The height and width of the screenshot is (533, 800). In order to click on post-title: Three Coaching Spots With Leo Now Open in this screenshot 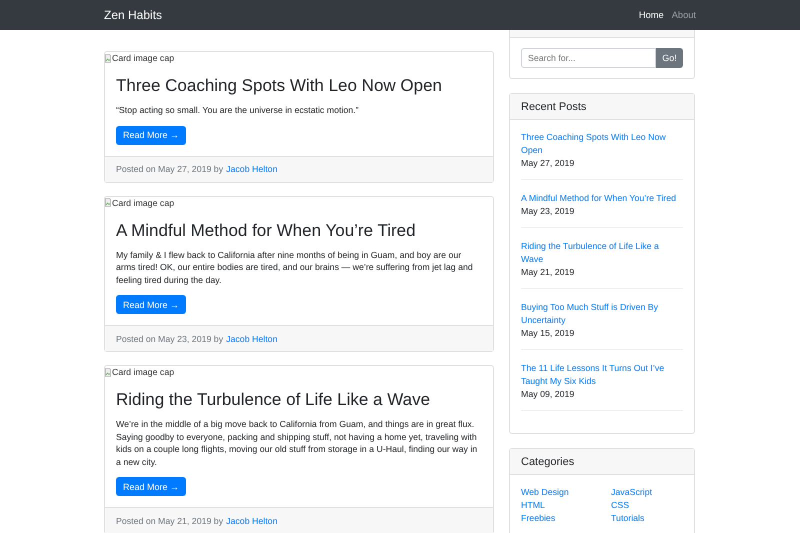, I will do `click(280, 86)`.